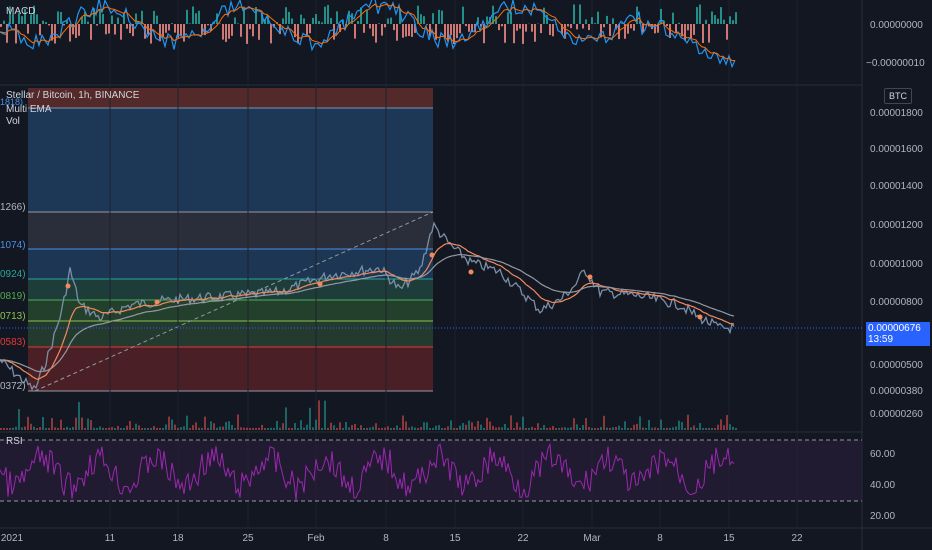  I want to click on symbol-title: Stellar / Bitcoin, 1h, BINANCE, so click(72, 95).